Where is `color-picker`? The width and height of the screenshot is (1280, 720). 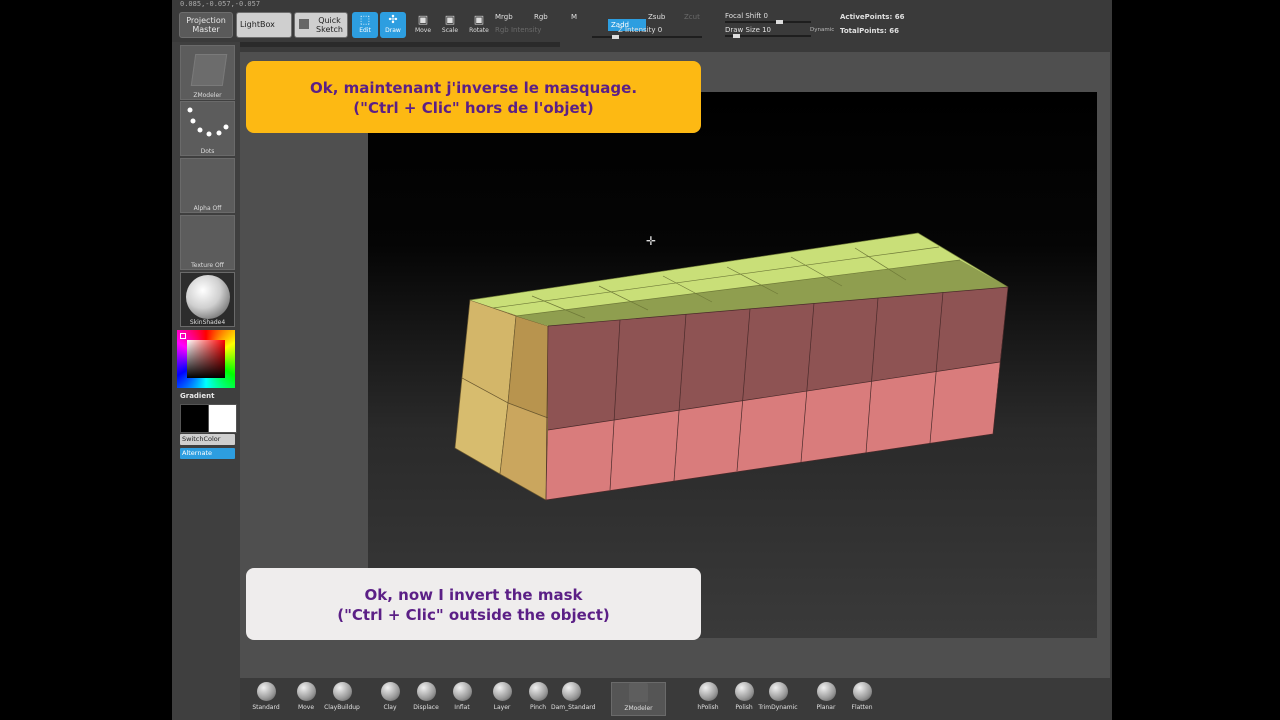 color-picker is located at coordinates (206, 359).